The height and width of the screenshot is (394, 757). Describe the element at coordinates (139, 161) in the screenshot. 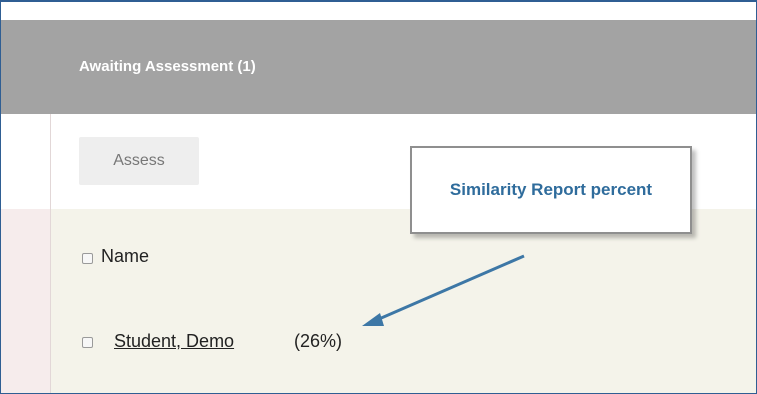

I see `assess-button: Assess` at that location.